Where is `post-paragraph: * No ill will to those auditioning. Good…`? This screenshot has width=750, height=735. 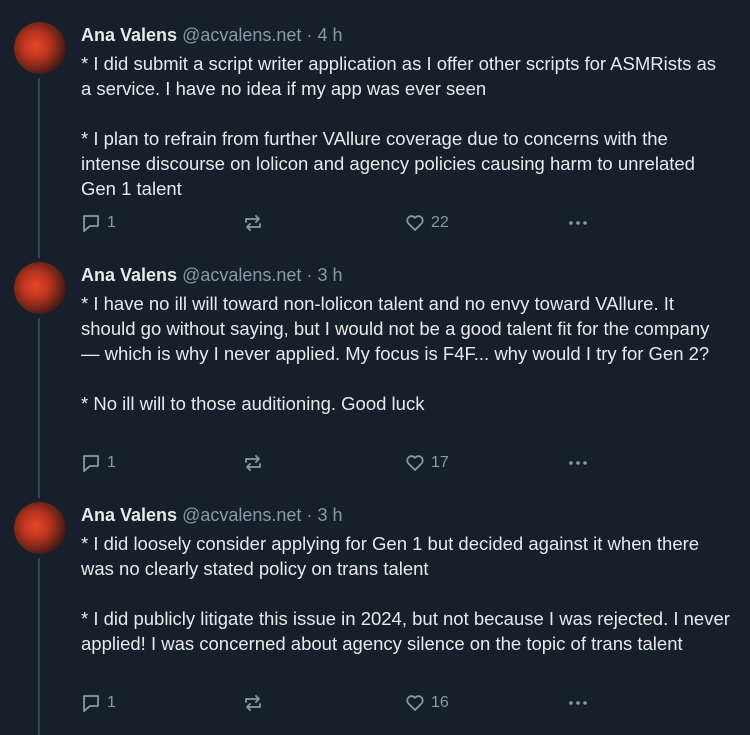
post-paragraph: * No ill will to those auditioning. Good… is located at coordinates (253, 403).